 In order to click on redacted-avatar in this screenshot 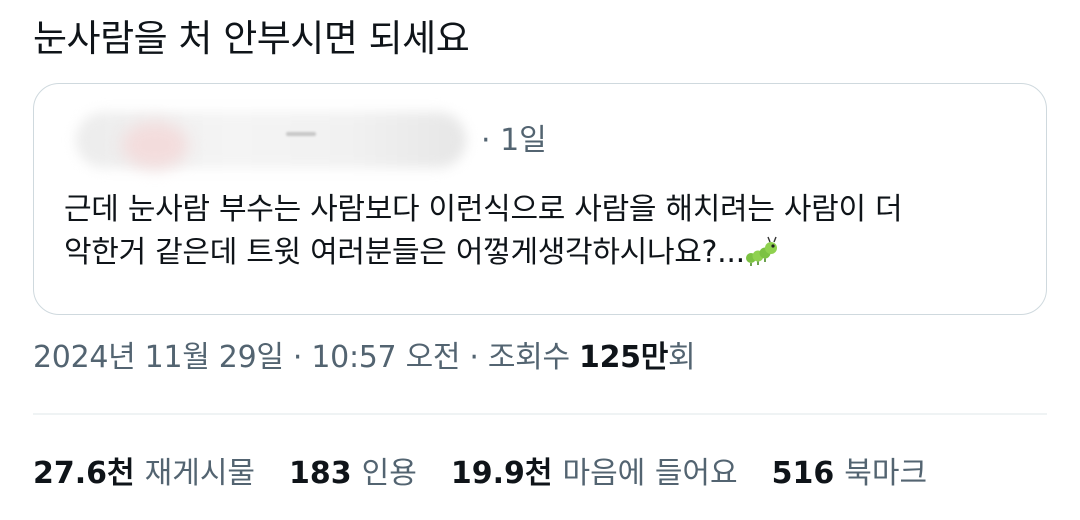, I will do `click(155, 145)`.